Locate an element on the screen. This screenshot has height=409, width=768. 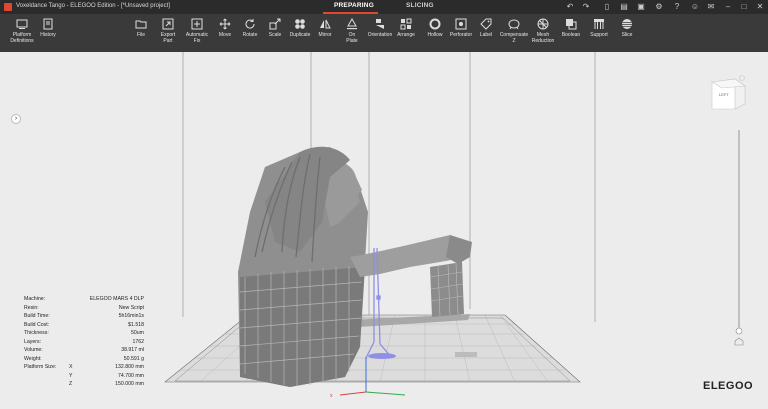
build-time-value: 5h16min1s is located at coordinates (131, 316).